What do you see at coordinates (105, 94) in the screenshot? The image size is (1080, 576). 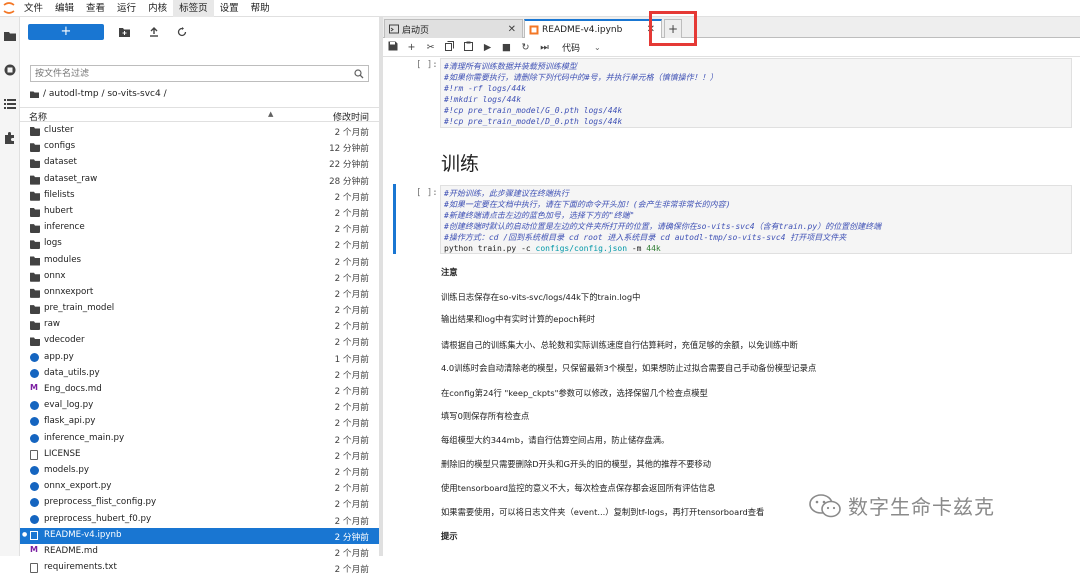 I see `breadcrumb-path: / autodl-tmp / so-vits-svc4 /` at bounding box center [105, 94].